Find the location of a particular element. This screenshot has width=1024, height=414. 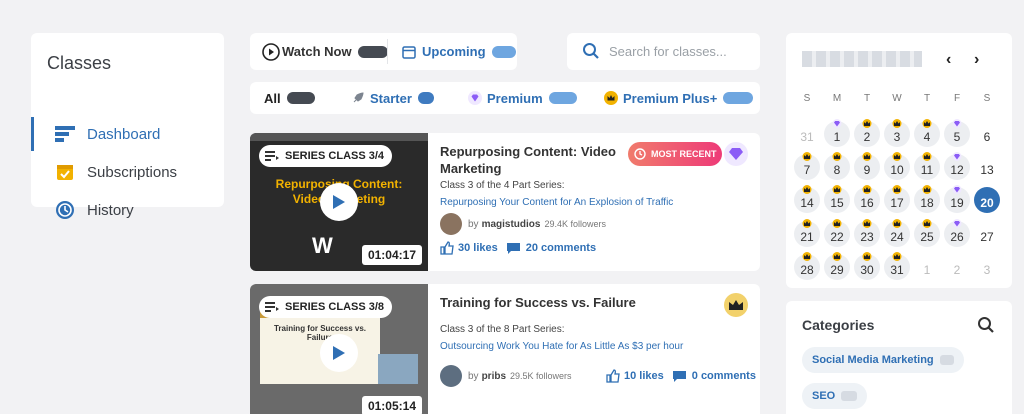

calendar-day: 13 is located at coordinates (987, 167).